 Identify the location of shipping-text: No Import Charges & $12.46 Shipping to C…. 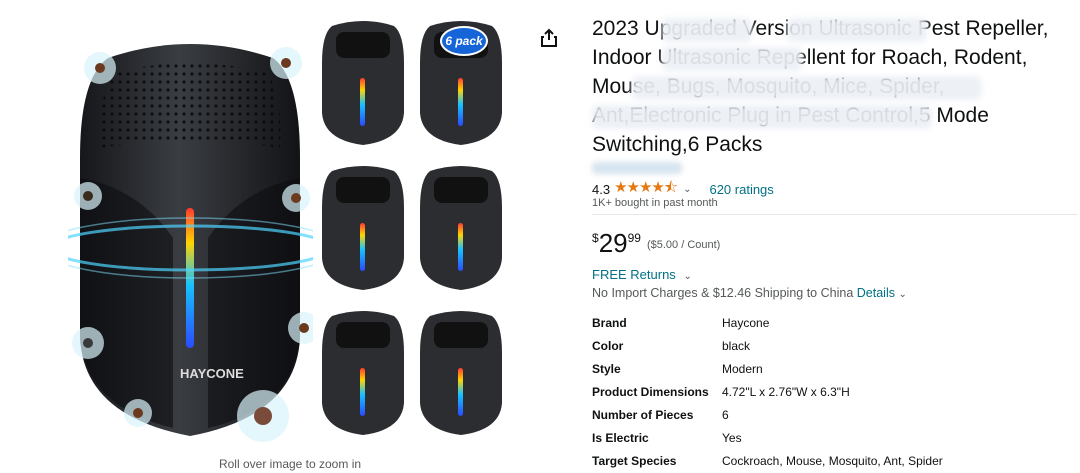
(723, 293).